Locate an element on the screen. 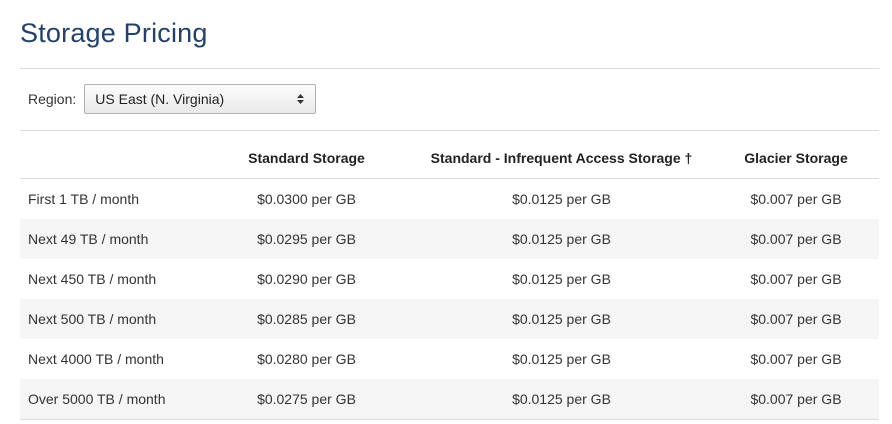 The image size is (892, 424). region-selector-bar: Region: US East (N. Virginia) is located at coordinates (172, 99).